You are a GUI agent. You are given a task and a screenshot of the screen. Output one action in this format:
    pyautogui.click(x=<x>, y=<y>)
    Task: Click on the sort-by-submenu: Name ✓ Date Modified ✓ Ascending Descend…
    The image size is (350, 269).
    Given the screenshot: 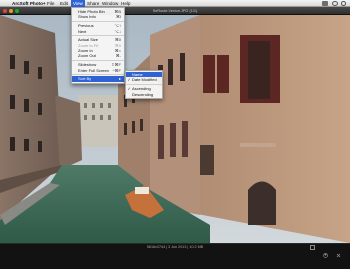 What is the action you would take?
    pyautogui.click(x=144, y=84)
    